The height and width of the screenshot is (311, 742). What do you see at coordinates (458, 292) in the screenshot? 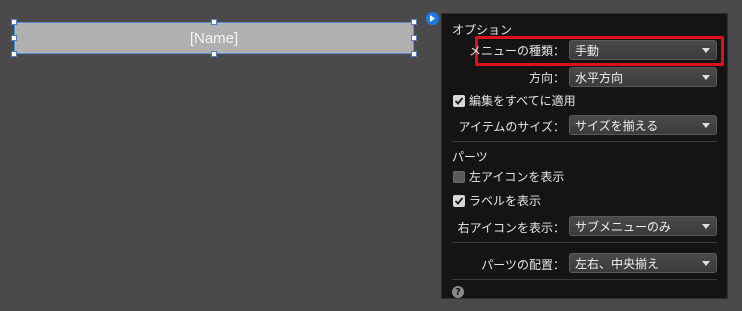
I see `help-icon: ?` at bounding box center [458, 292].